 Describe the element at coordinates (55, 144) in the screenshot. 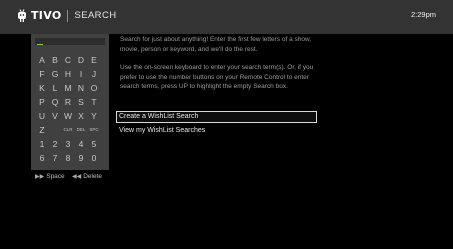

I see `key-2: 2` at that location.